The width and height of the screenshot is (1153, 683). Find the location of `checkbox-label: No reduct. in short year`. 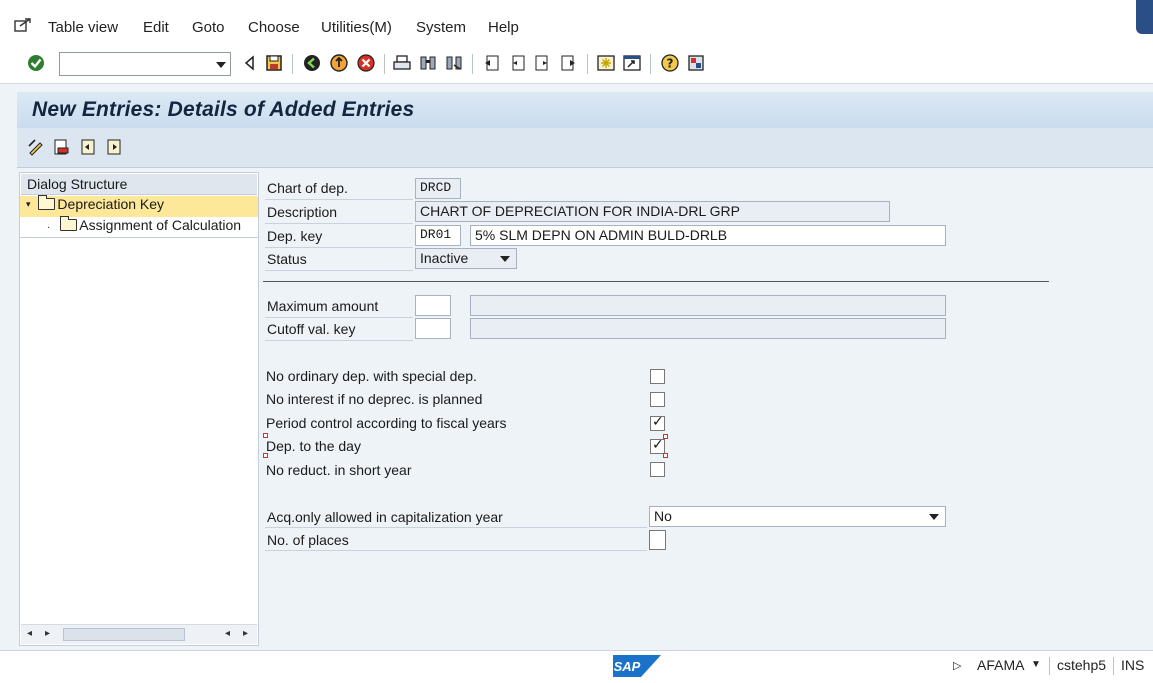

checkbox-label: No reduct. in short year is located at coordinates (339, 470).